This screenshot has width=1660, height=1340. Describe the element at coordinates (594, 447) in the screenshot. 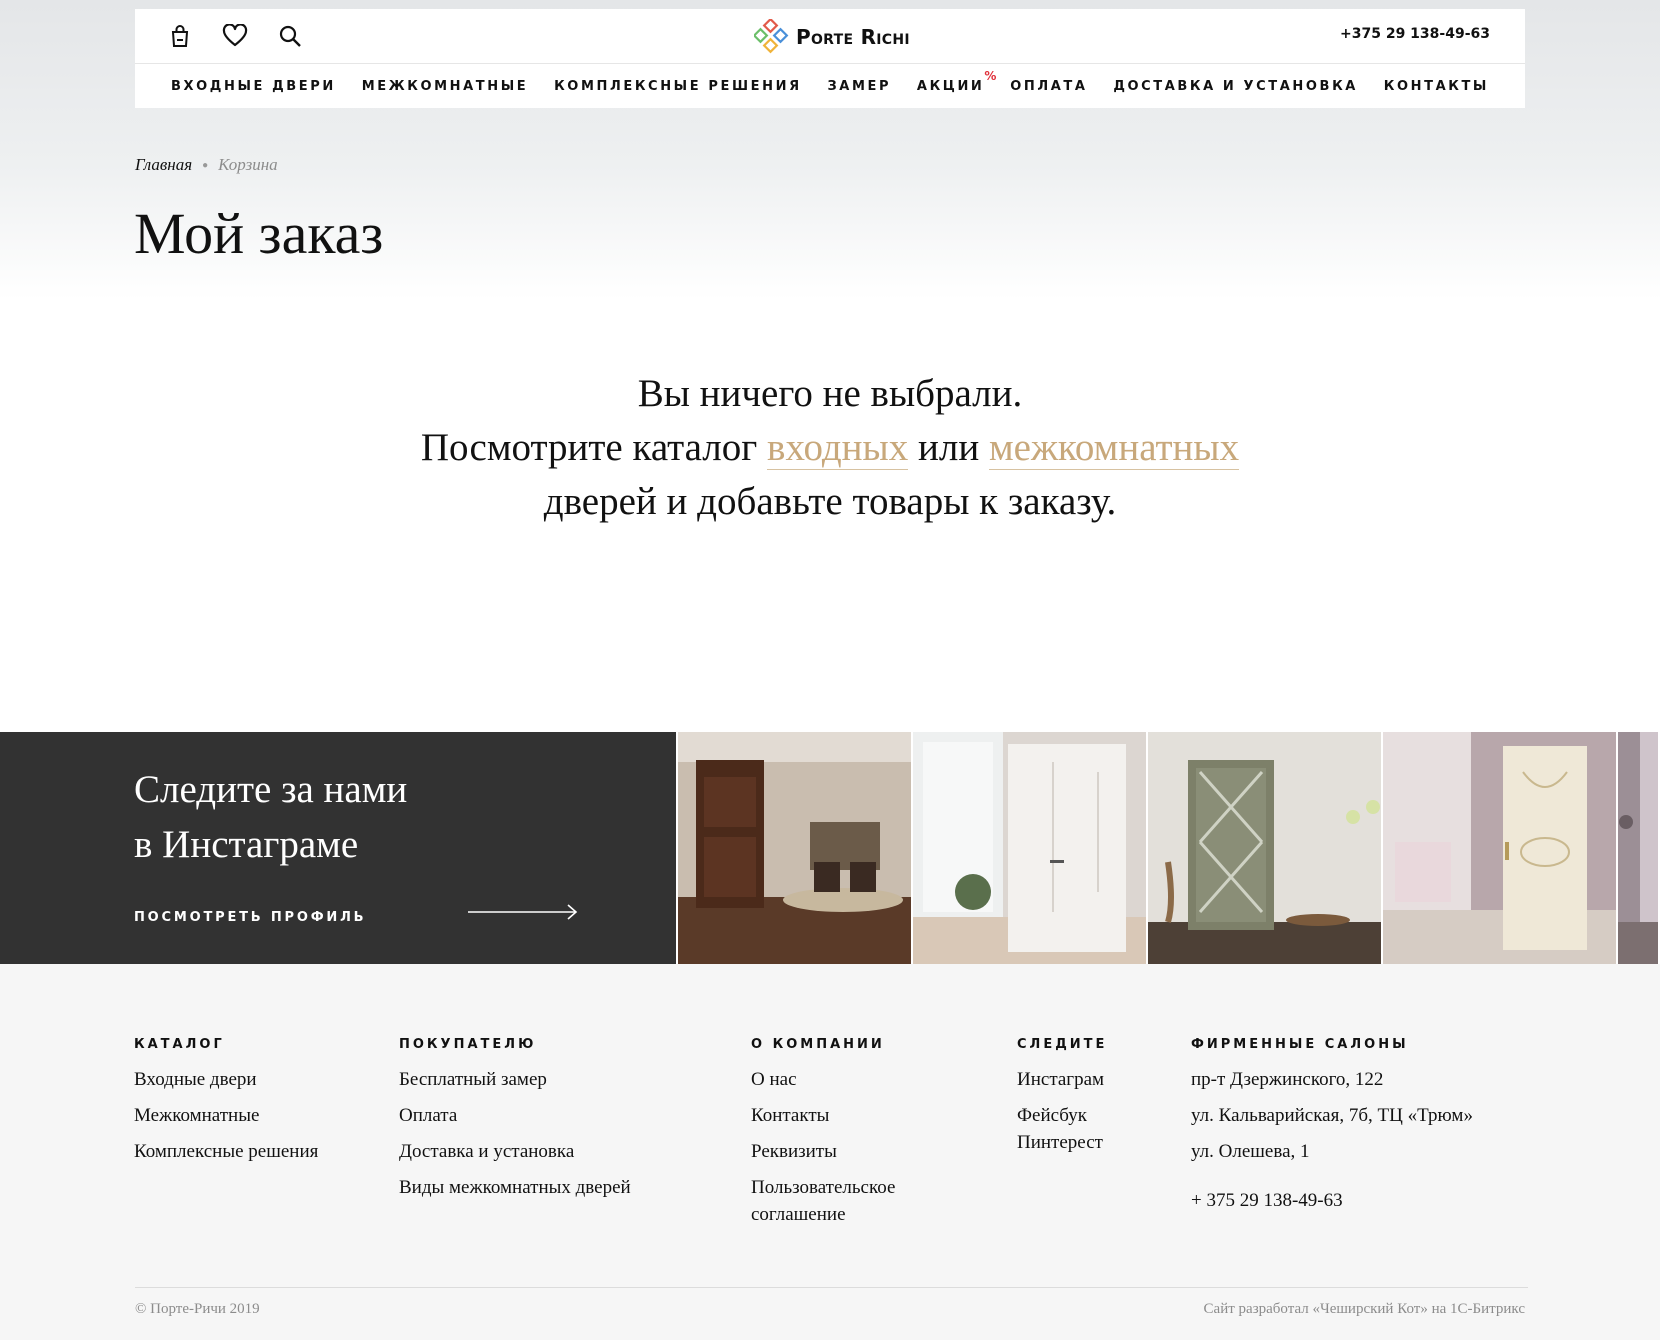

I see `empty-cart-line2-pre: Посмотрите каталог` at that location.